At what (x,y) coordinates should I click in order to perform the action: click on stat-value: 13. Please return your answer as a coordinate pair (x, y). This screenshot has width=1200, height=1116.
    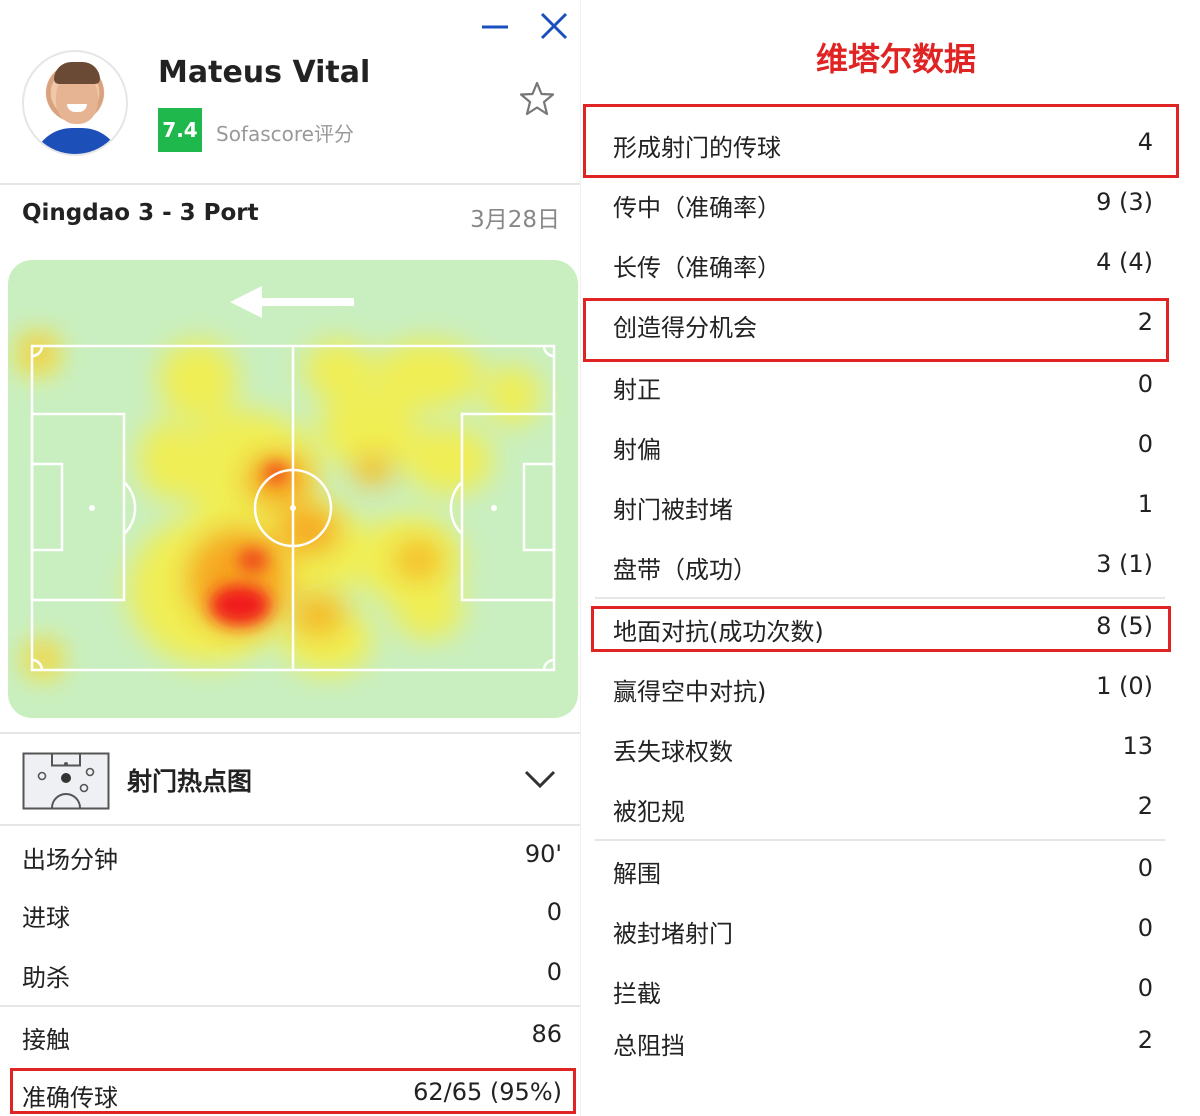
    Looking at the image, I should click on (1137, 746).